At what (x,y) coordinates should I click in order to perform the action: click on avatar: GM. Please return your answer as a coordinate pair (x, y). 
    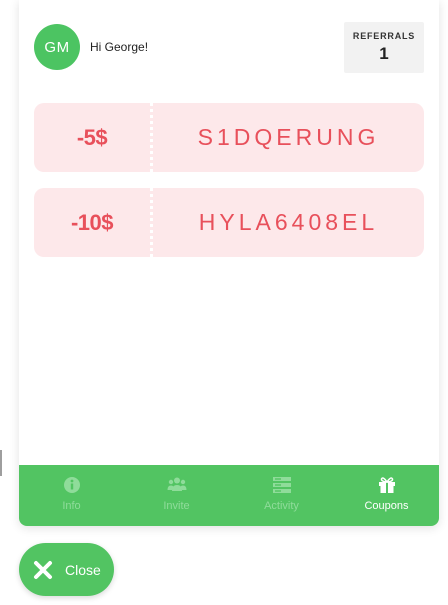
    Looking at the image, I should click on (57, 47).